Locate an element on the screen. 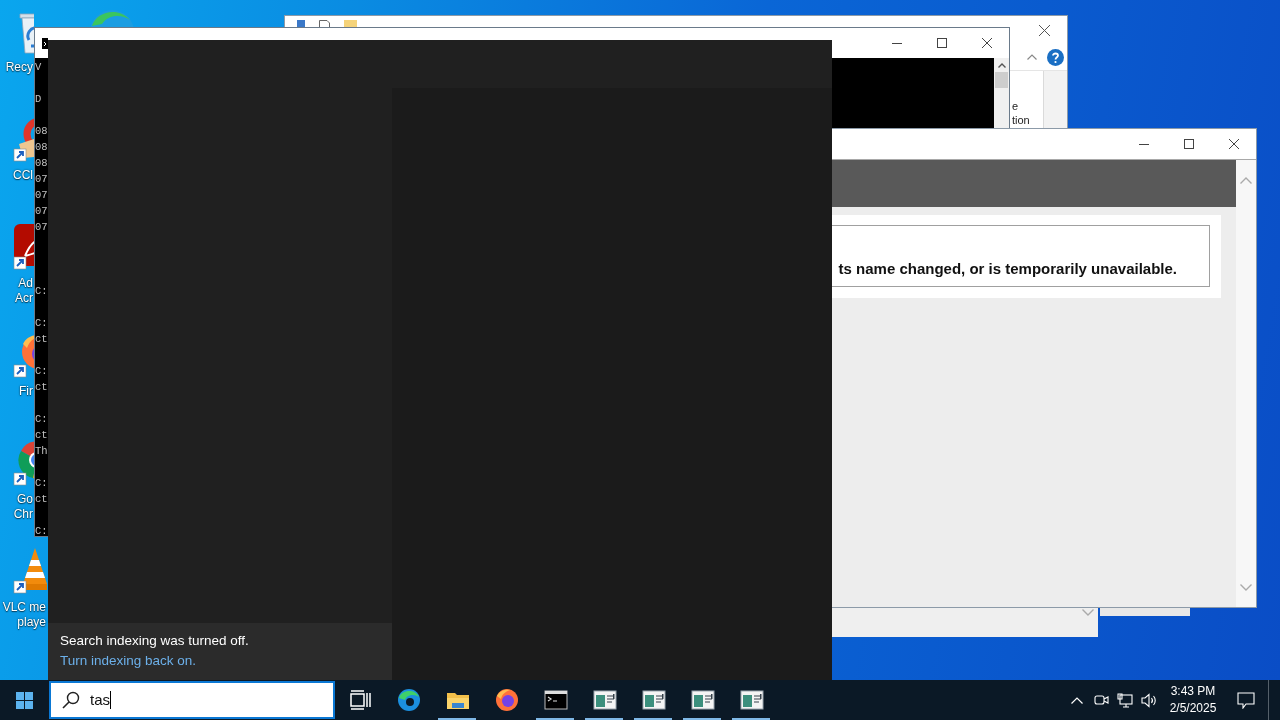  error-message: ts name changed, or is temporarily unavailable. is located at coordinates (1007, 269).